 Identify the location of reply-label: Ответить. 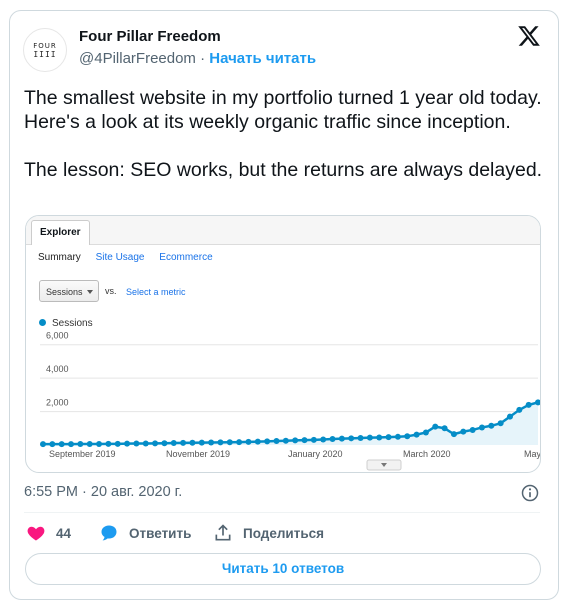
(160, 533).